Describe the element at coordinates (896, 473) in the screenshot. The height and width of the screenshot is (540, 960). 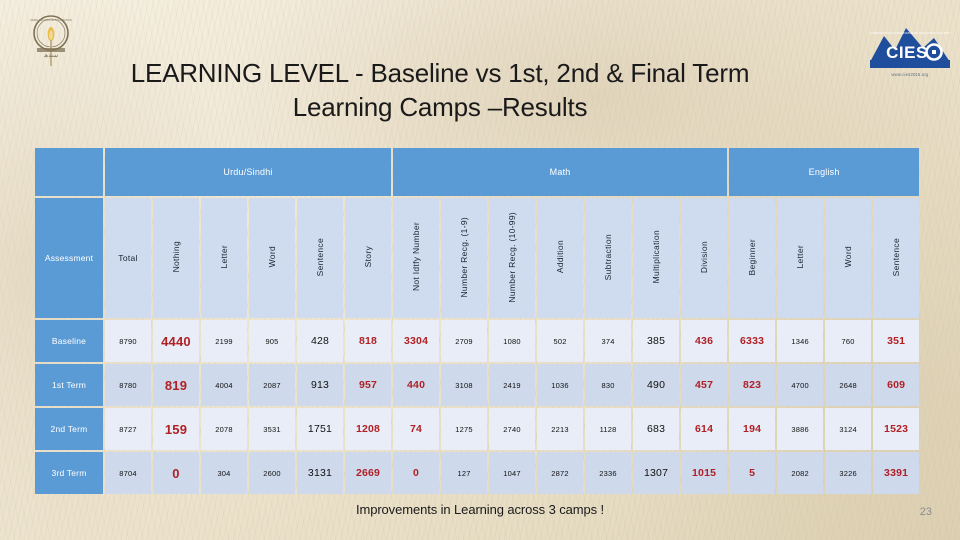
I see `cell-3rd-term-sentence: 3391` at that location.